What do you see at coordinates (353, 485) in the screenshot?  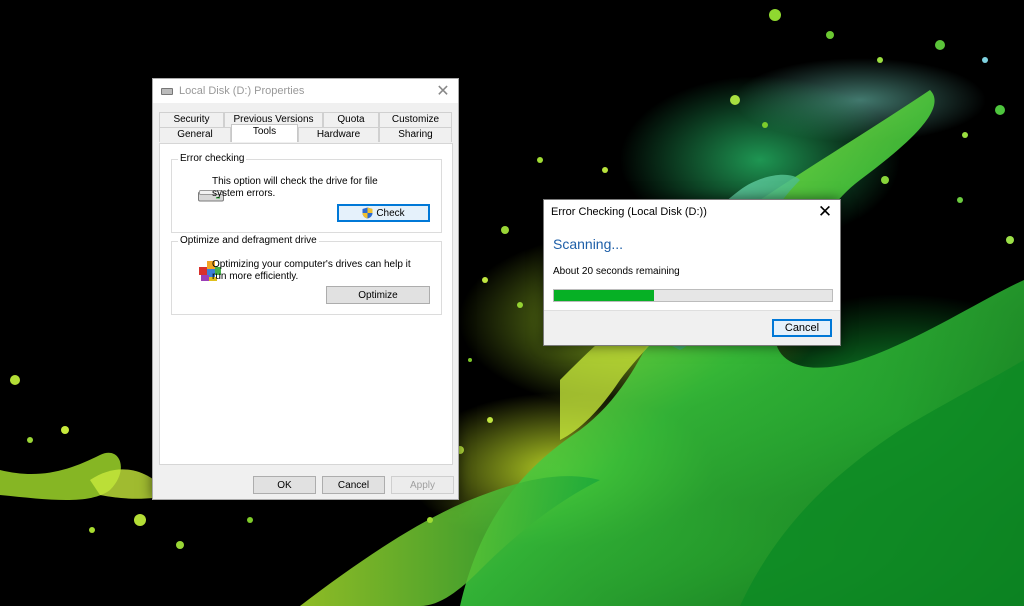 I see `cancel-button: Cancel` at bounding box center [353, 485].